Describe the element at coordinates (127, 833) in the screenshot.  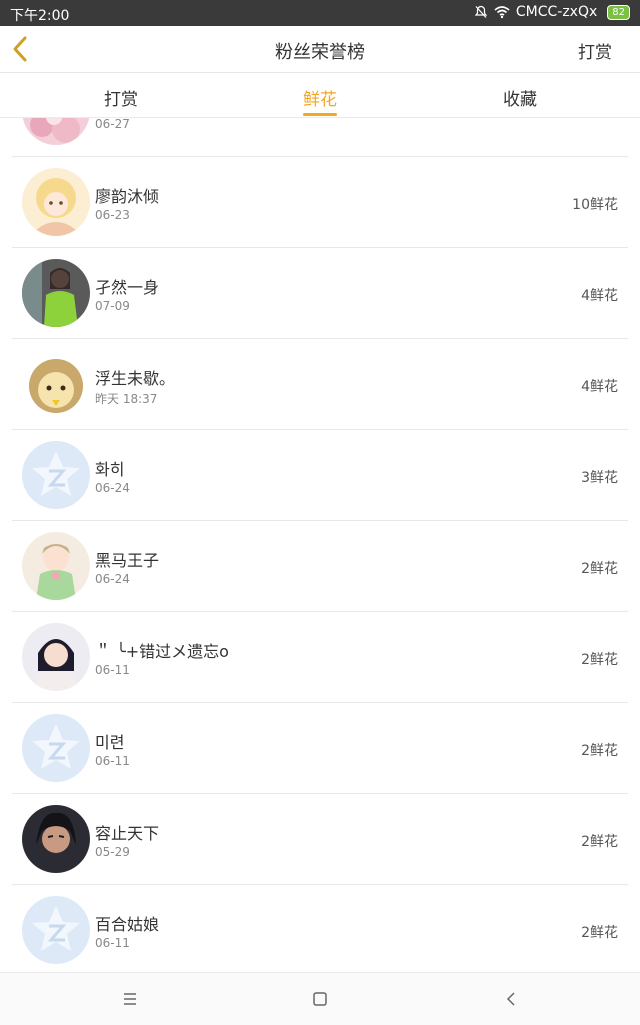
I see `user-name: 容止天下` at that location.